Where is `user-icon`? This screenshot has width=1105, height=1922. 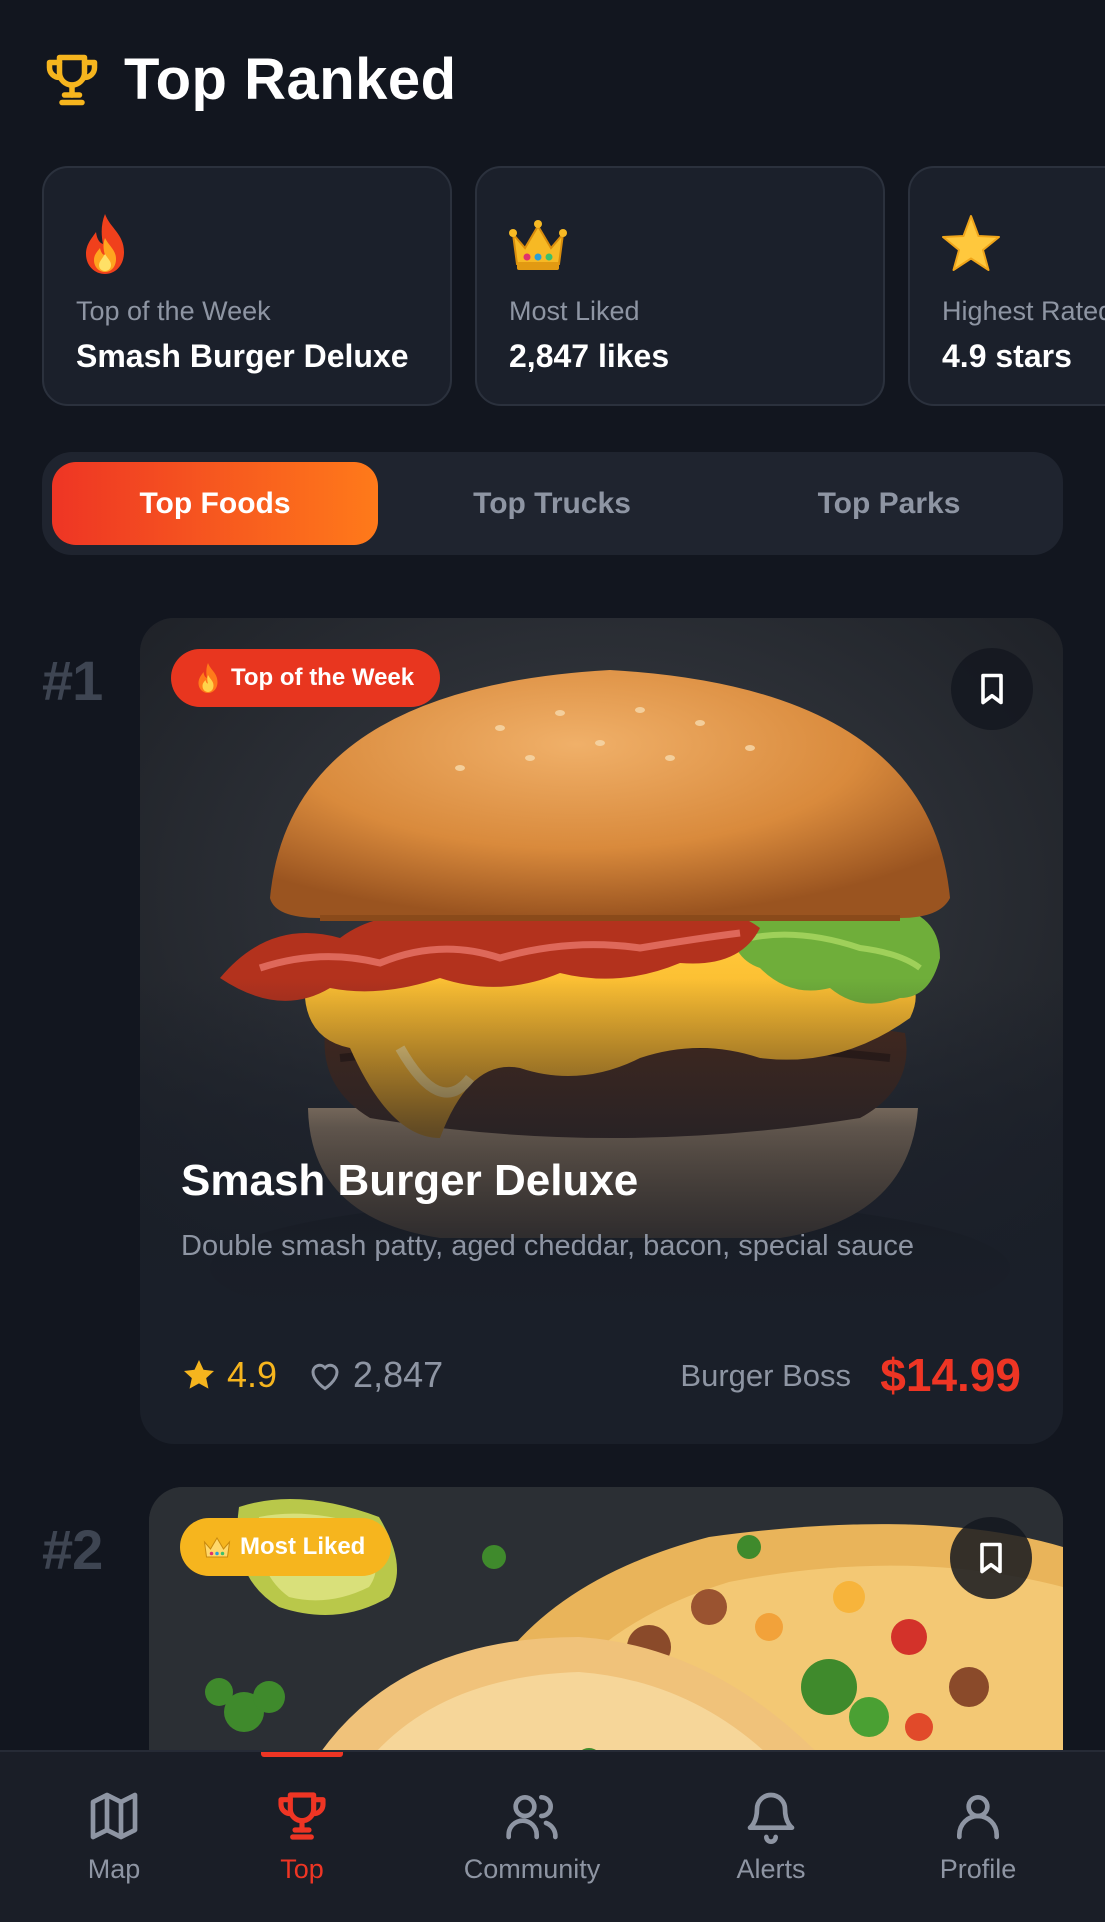
user-icon is located at coordinates (978, 1817).